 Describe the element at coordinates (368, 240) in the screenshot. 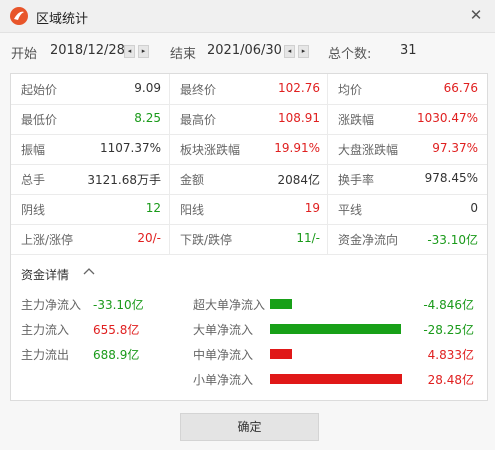

I see `stat-label: 资金净流向` at that location.